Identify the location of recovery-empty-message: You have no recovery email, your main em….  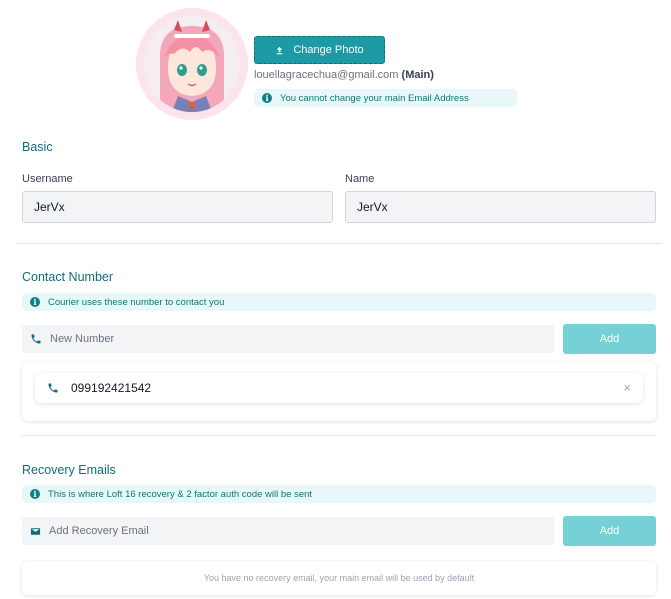
(339, 578).